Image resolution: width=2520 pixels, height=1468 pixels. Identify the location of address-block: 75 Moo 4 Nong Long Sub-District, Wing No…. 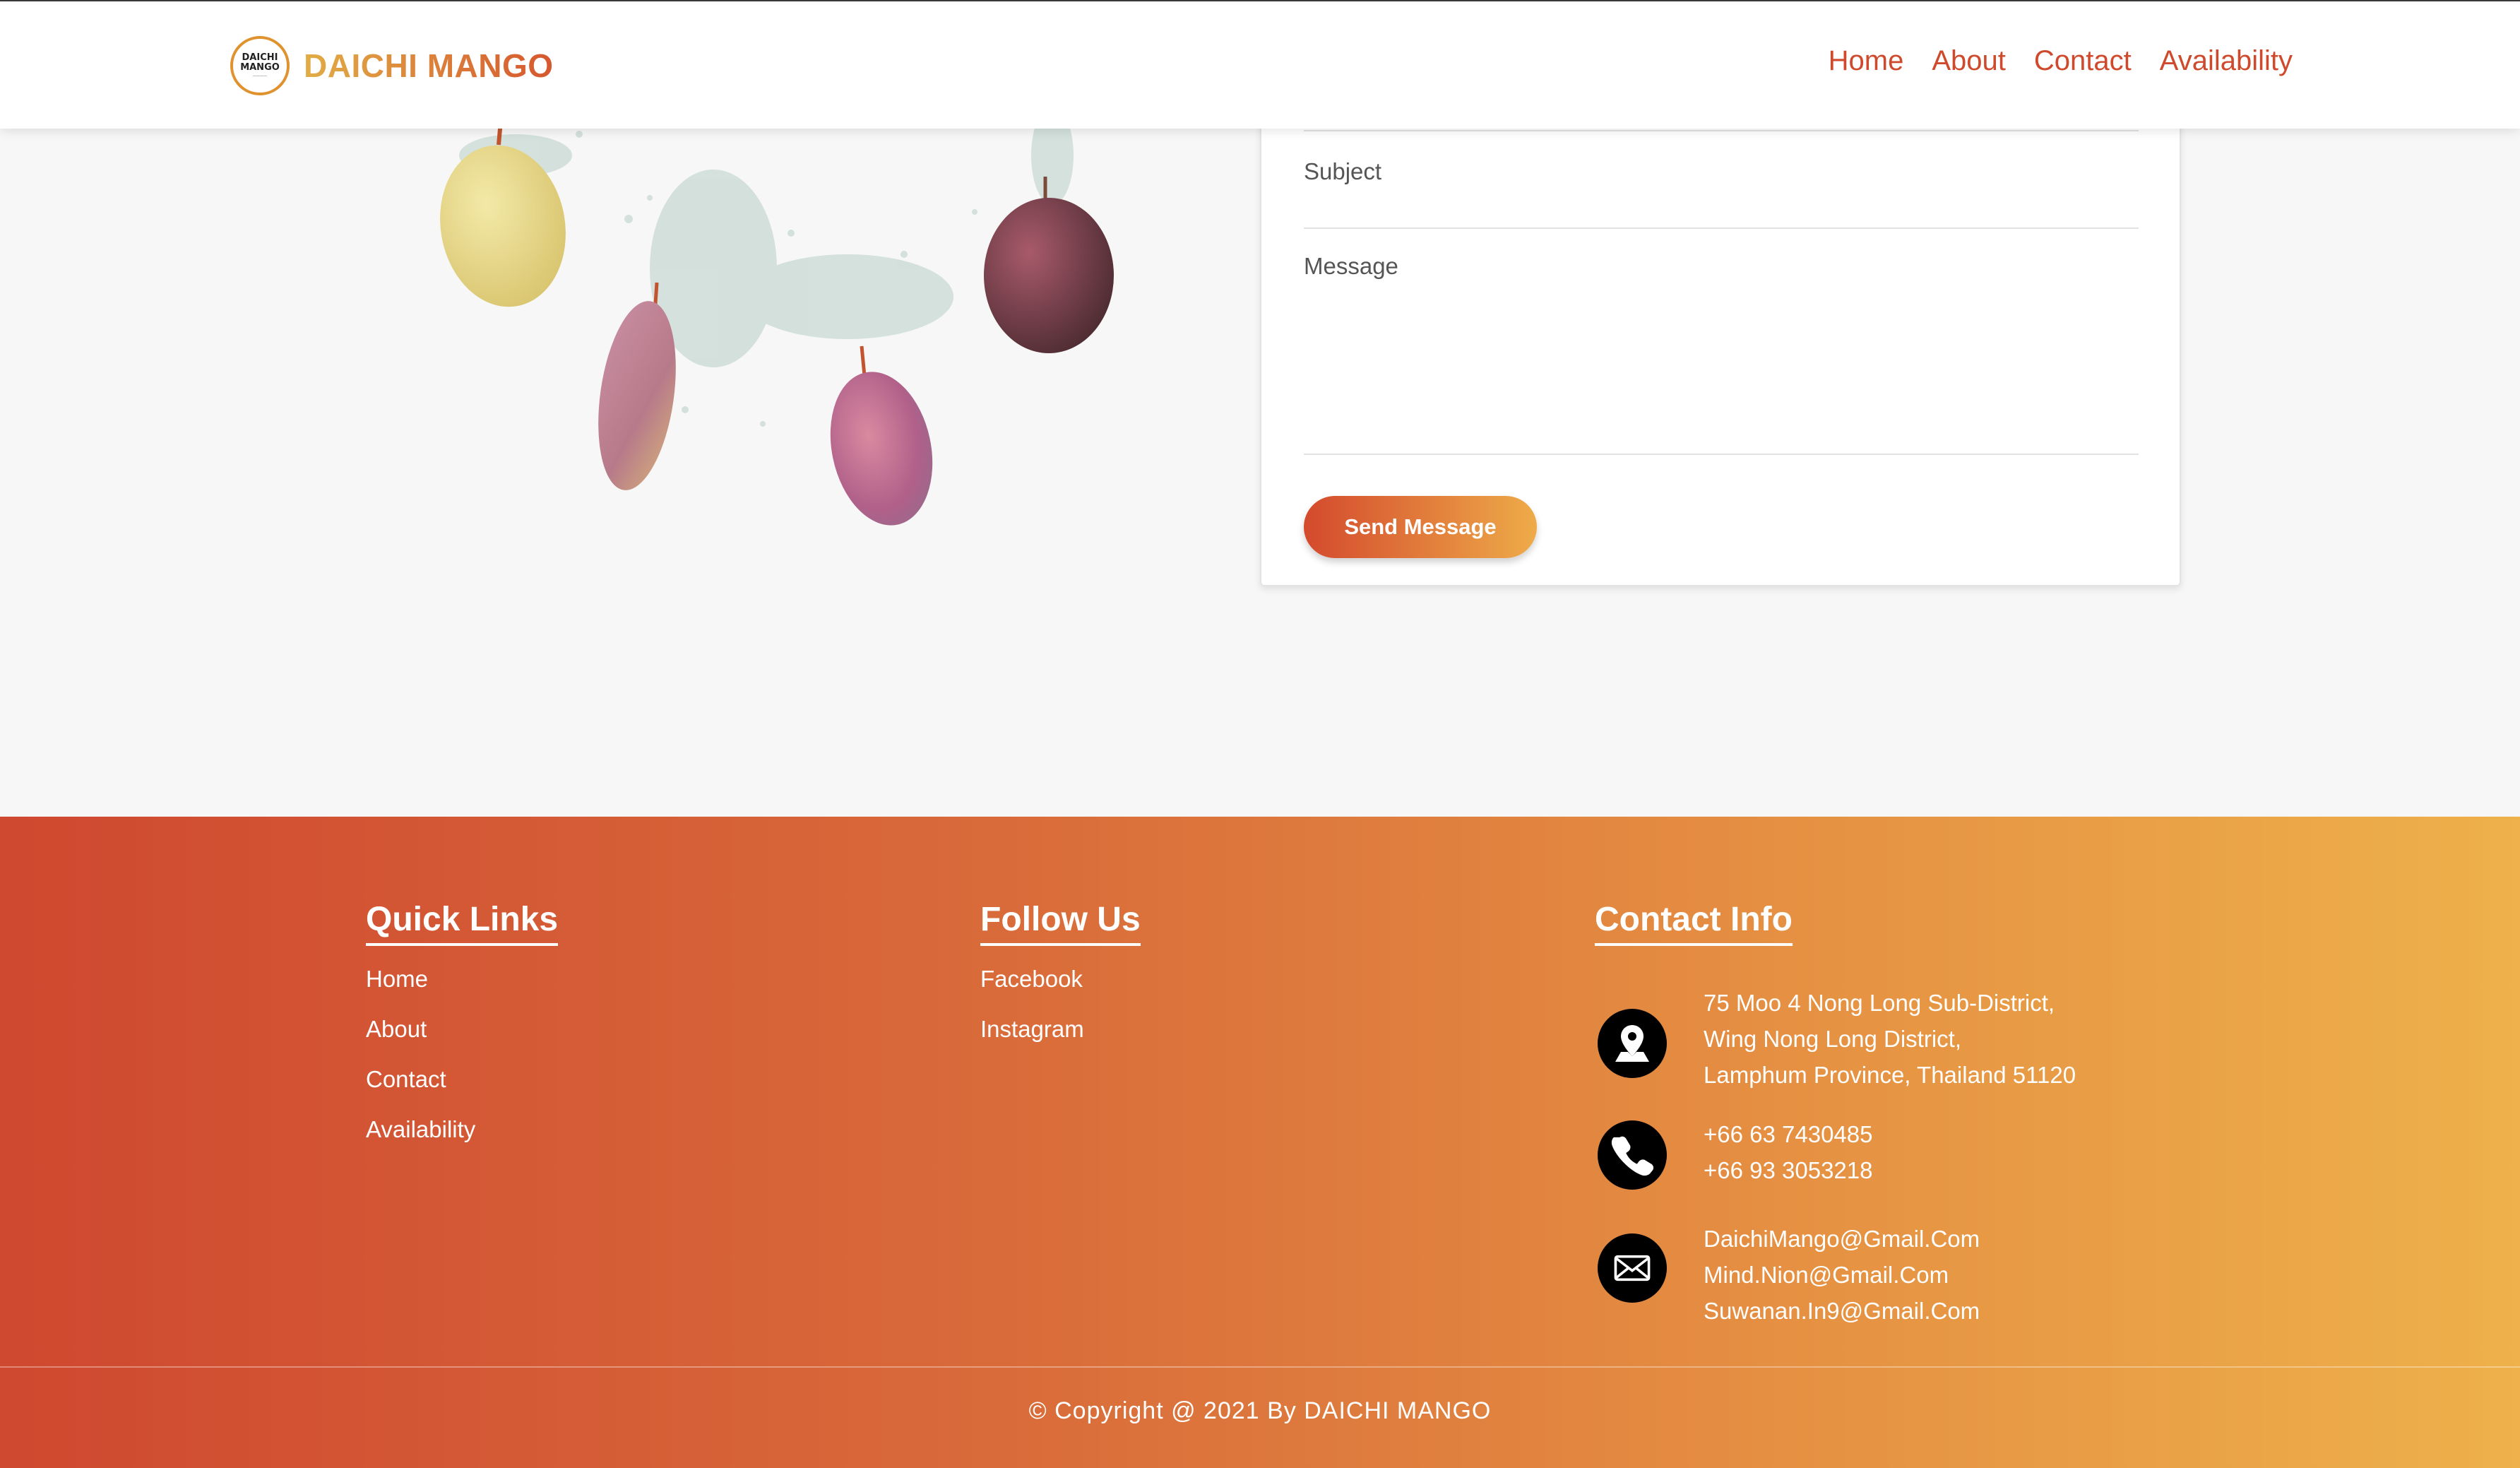
(1837, 1039).